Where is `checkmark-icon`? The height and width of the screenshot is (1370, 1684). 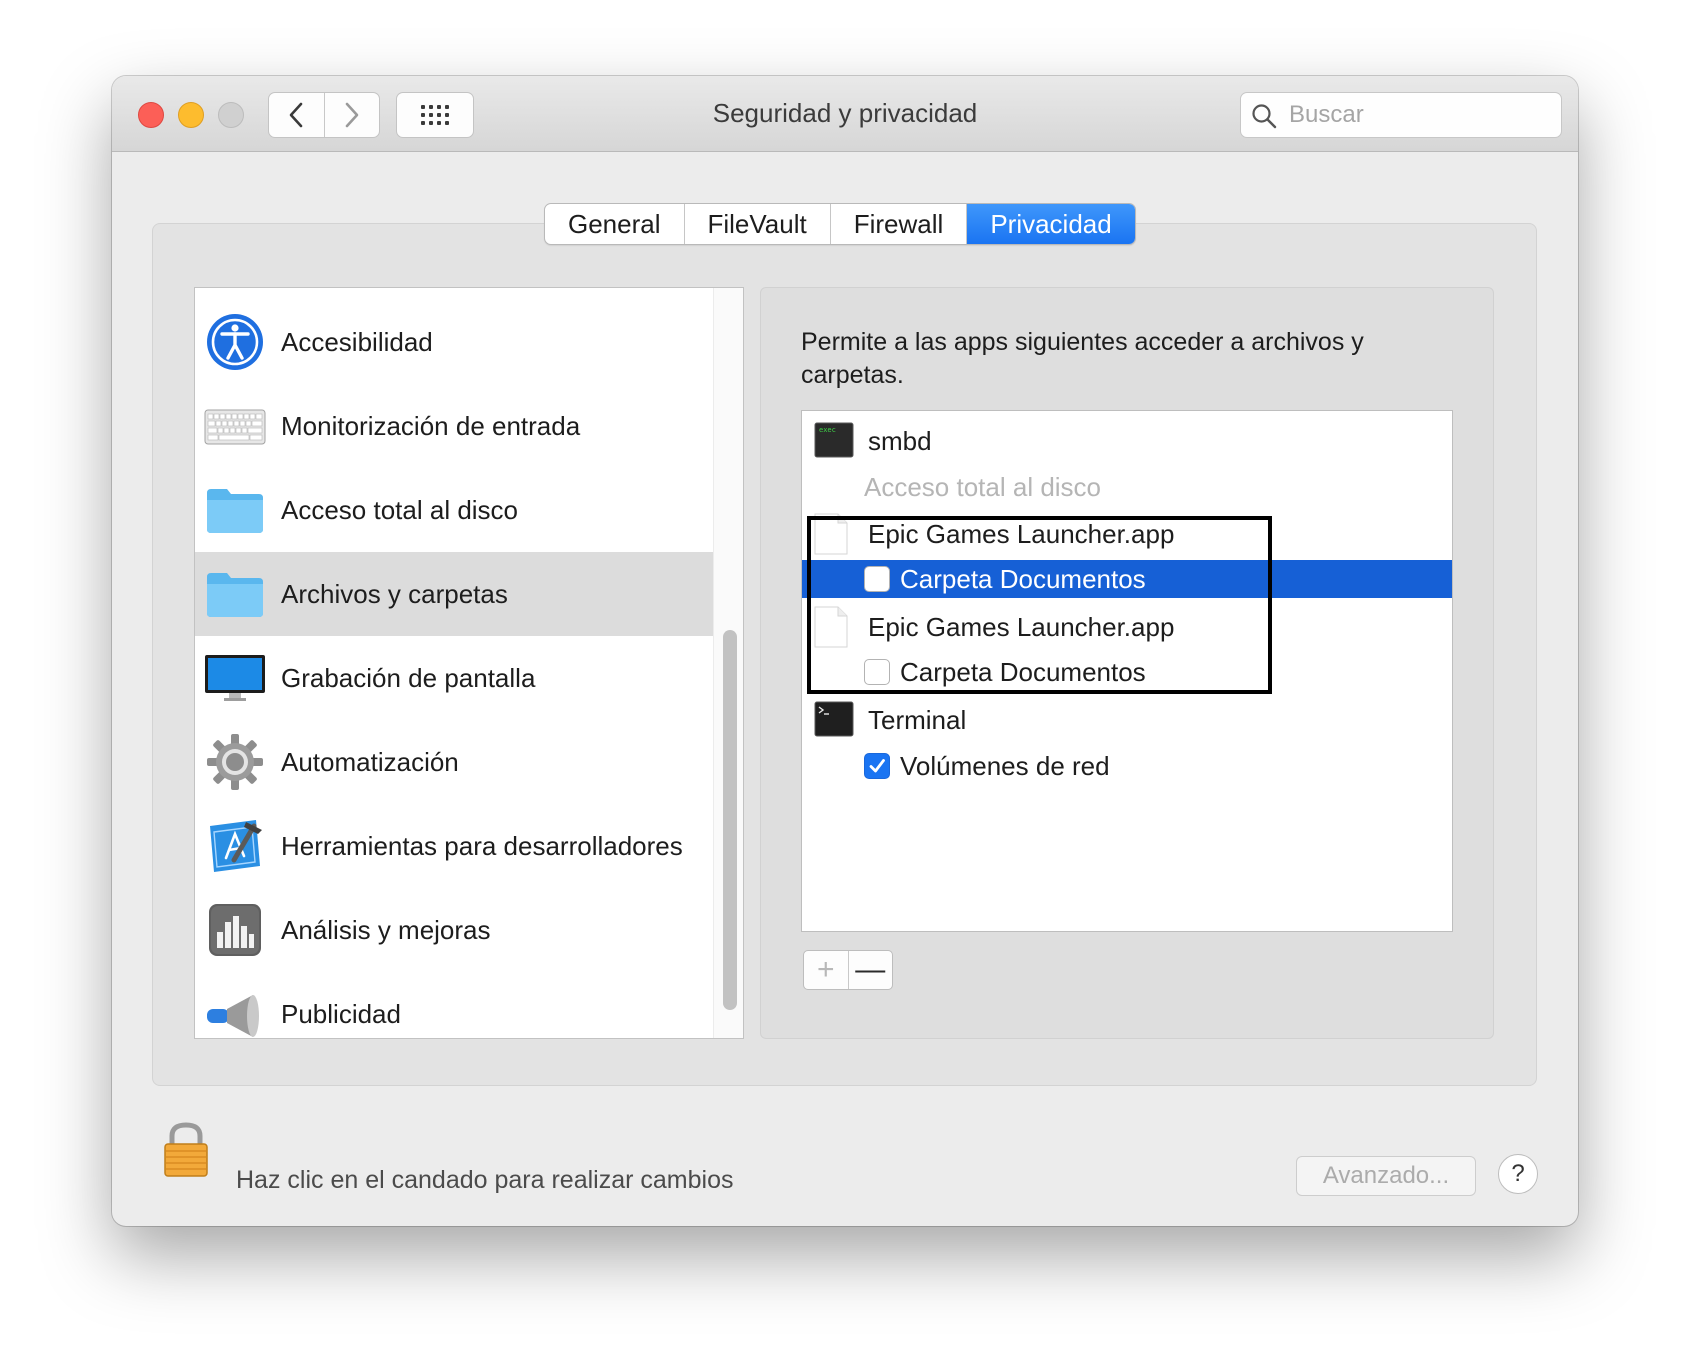
checkmark-icon is located at coordinates (877, 766).